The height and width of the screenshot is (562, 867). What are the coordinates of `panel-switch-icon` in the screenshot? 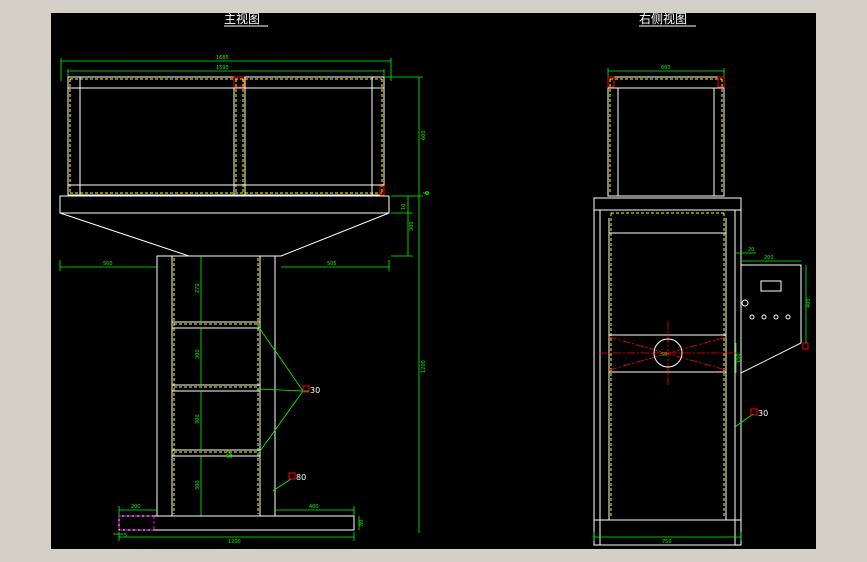 It's located at (745, 303).